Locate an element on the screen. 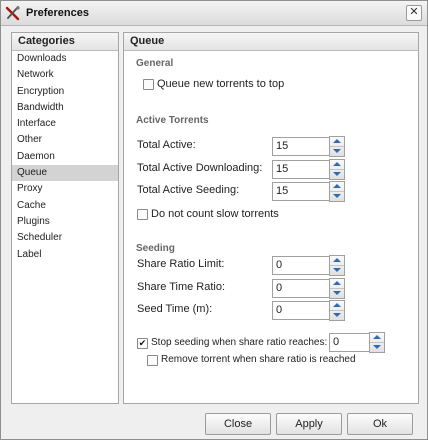  dont-count-slow-checkbox is located at coordinates (142, 214).